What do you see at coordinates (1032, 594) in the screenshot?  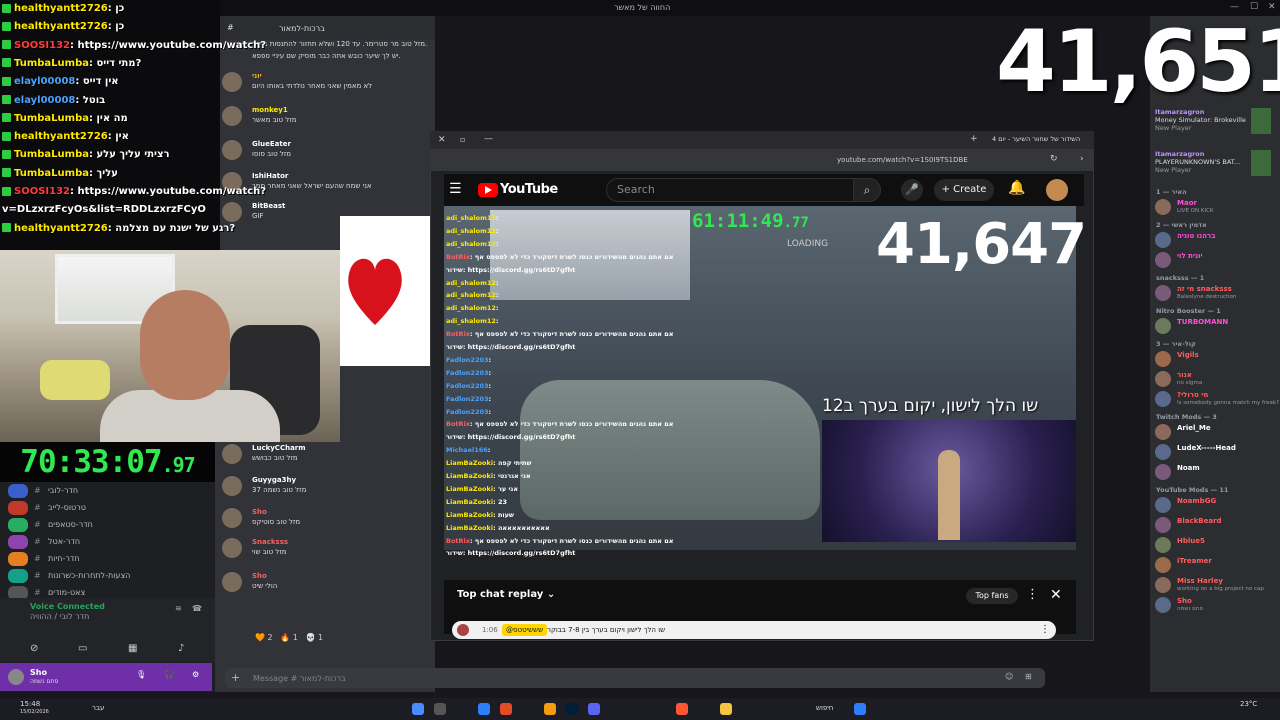 I see `more-options-icon: ⋮` at bounding box center [1032, 594].